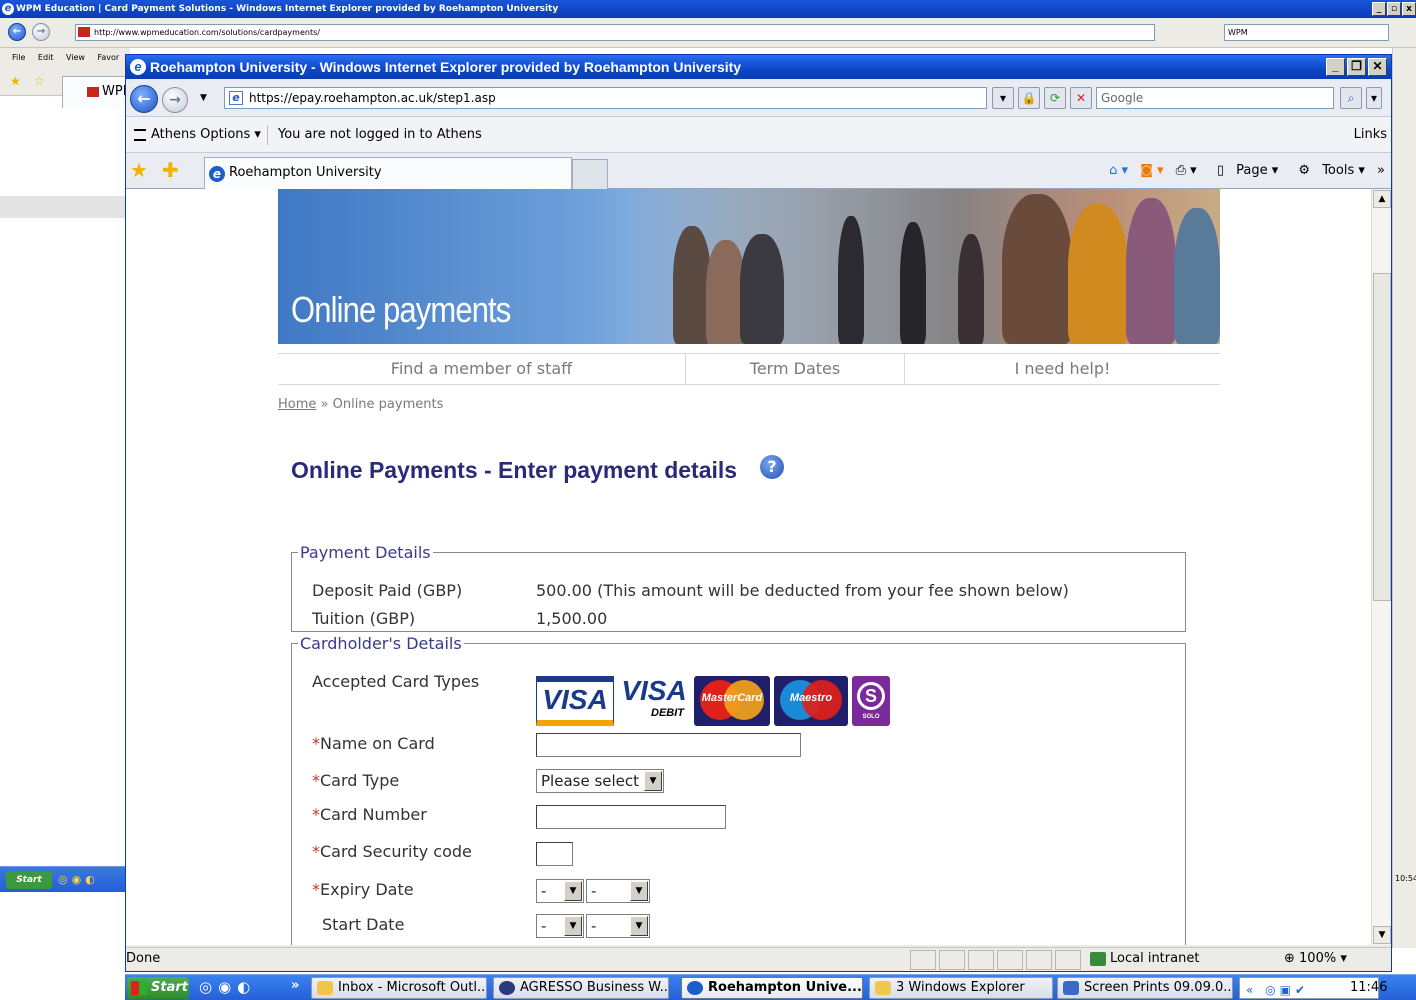  What do you see at coordinates (1382, 935) in the screenshot?
I see `scroll-down-arrow-icon: ▼` at bounding box center [1382, 935].